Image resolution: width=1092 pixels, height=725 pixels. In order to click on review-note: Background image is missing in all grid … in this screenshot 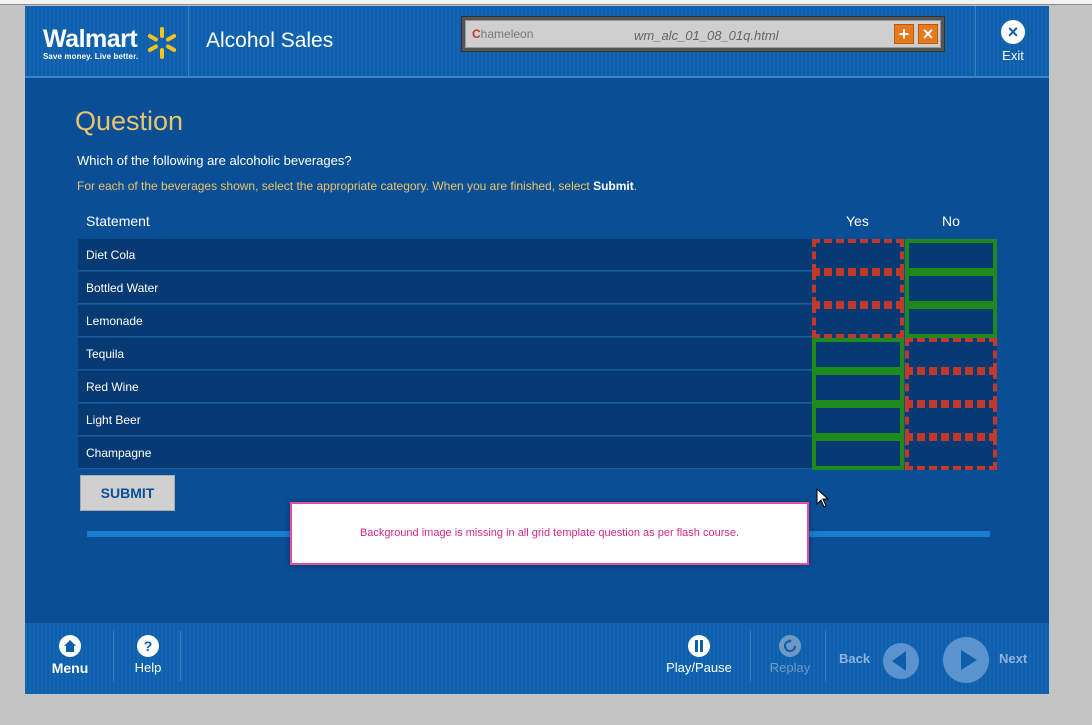, I will do `click(549, 533)`.